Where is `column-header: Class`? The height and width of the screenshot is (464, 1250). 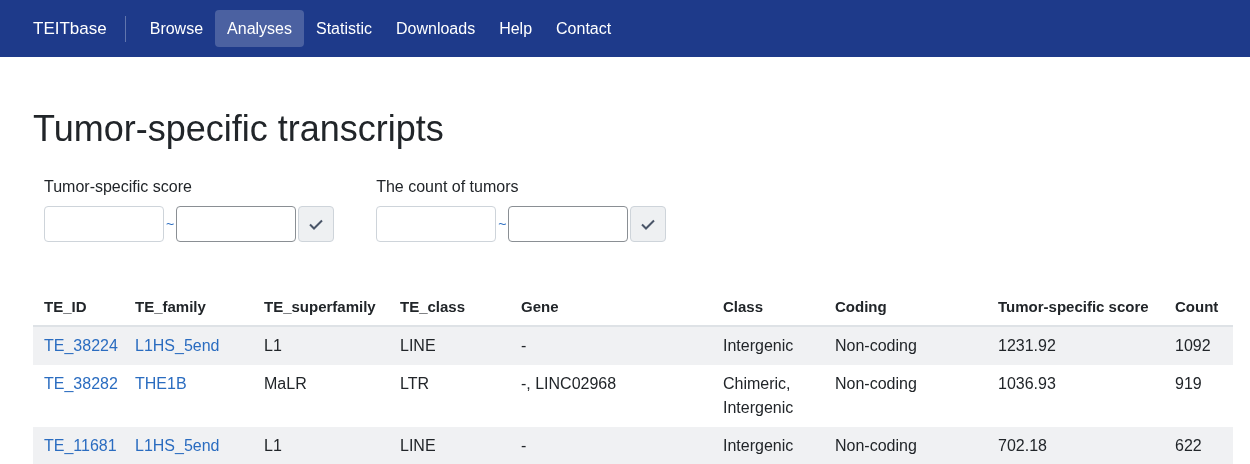 column-header: Class is located at coordinates (768, 308).